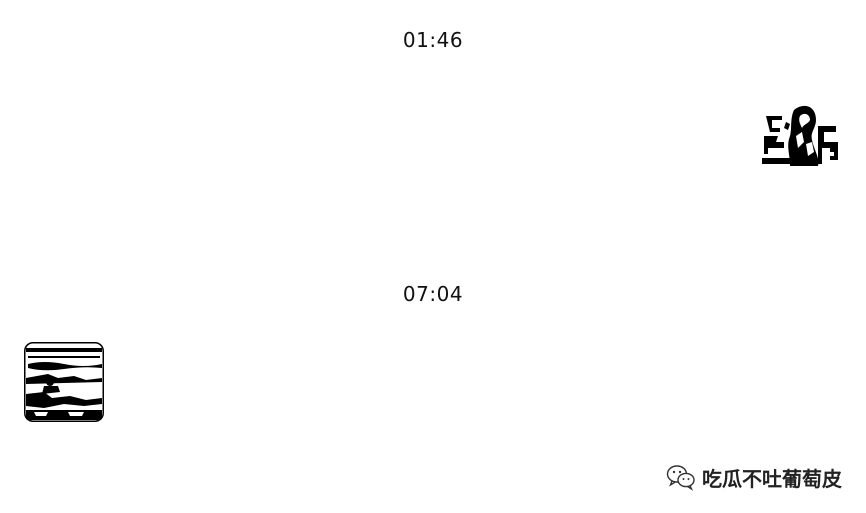  What do you see at coordinates (433, 294) in the screenshot?
I see `message-timestamp: 07:04` at bounding box center [433, 294].